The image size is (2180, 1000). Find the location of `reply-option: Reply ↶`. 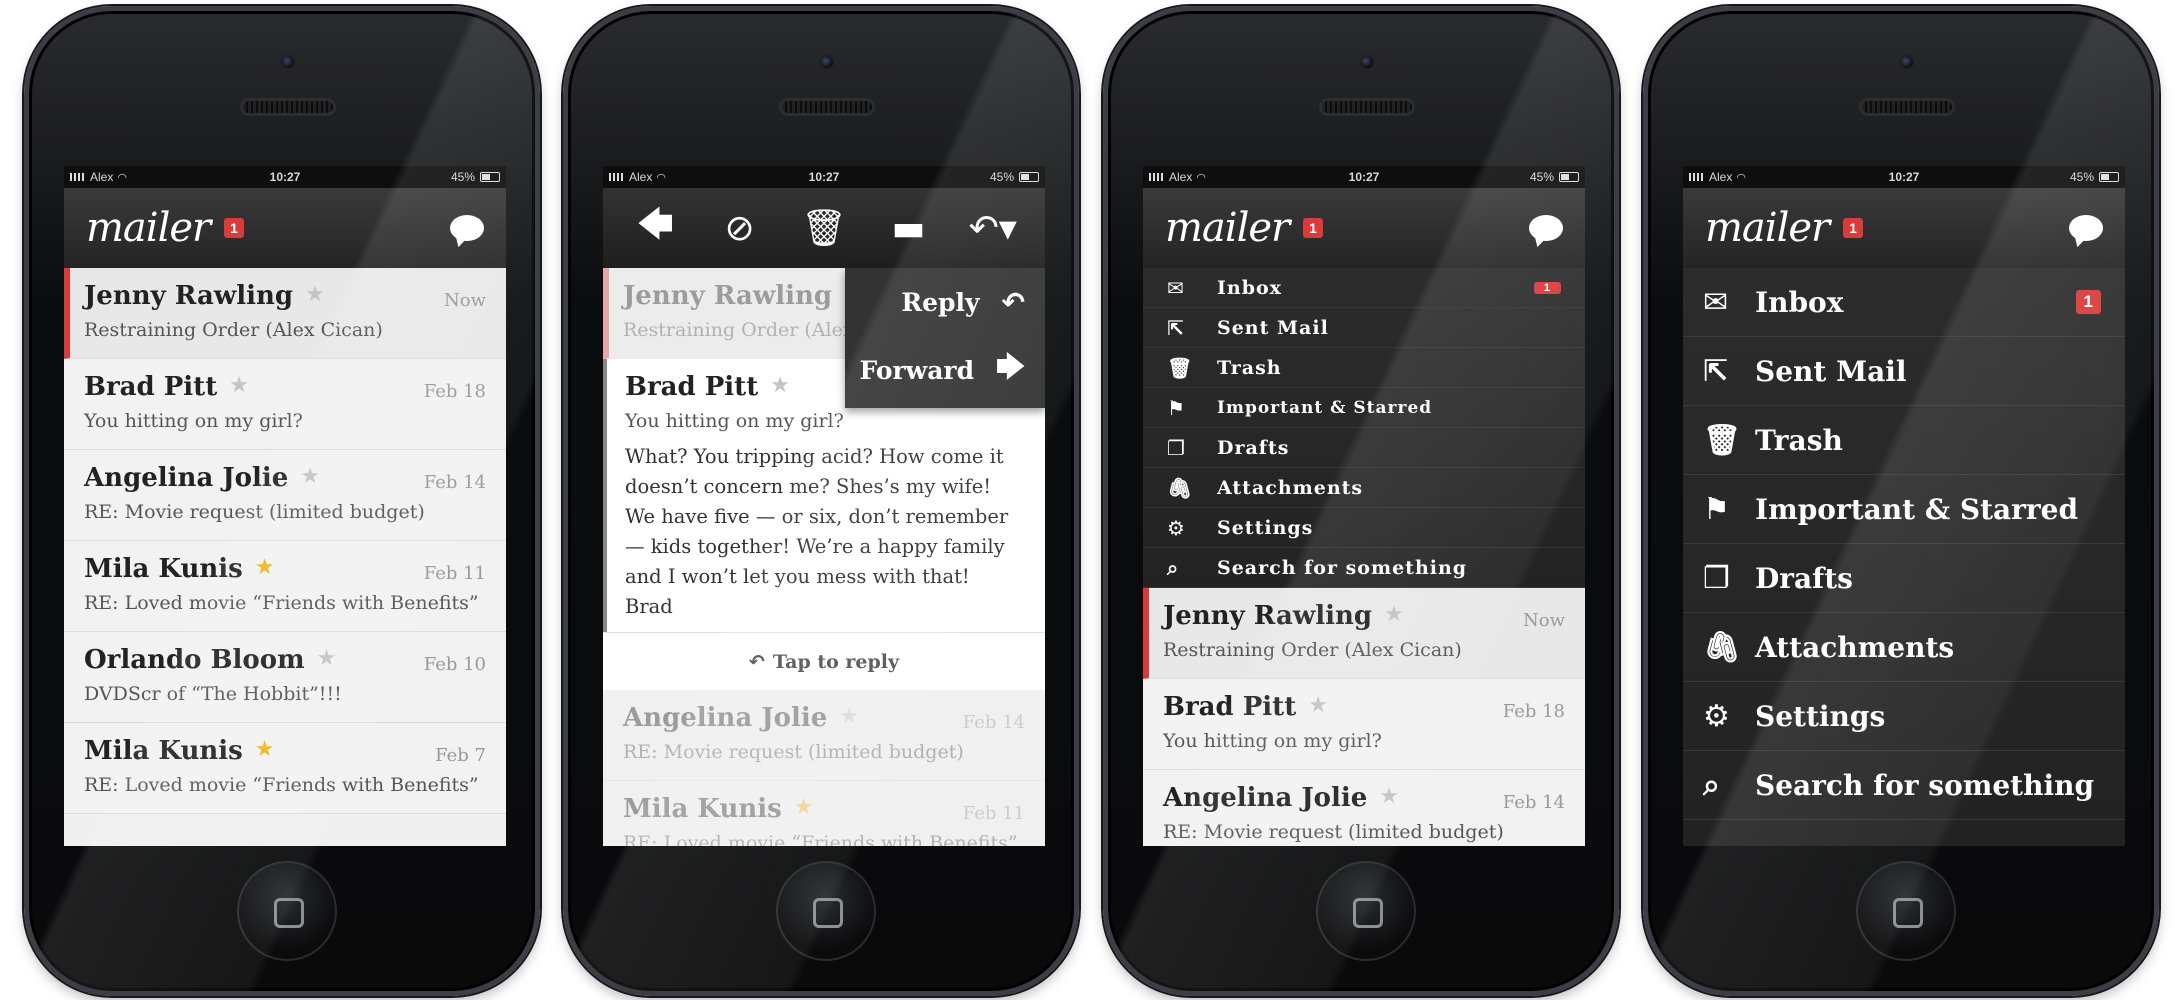

reply-option: Reply ↶ is located at coordinates (945, 302).